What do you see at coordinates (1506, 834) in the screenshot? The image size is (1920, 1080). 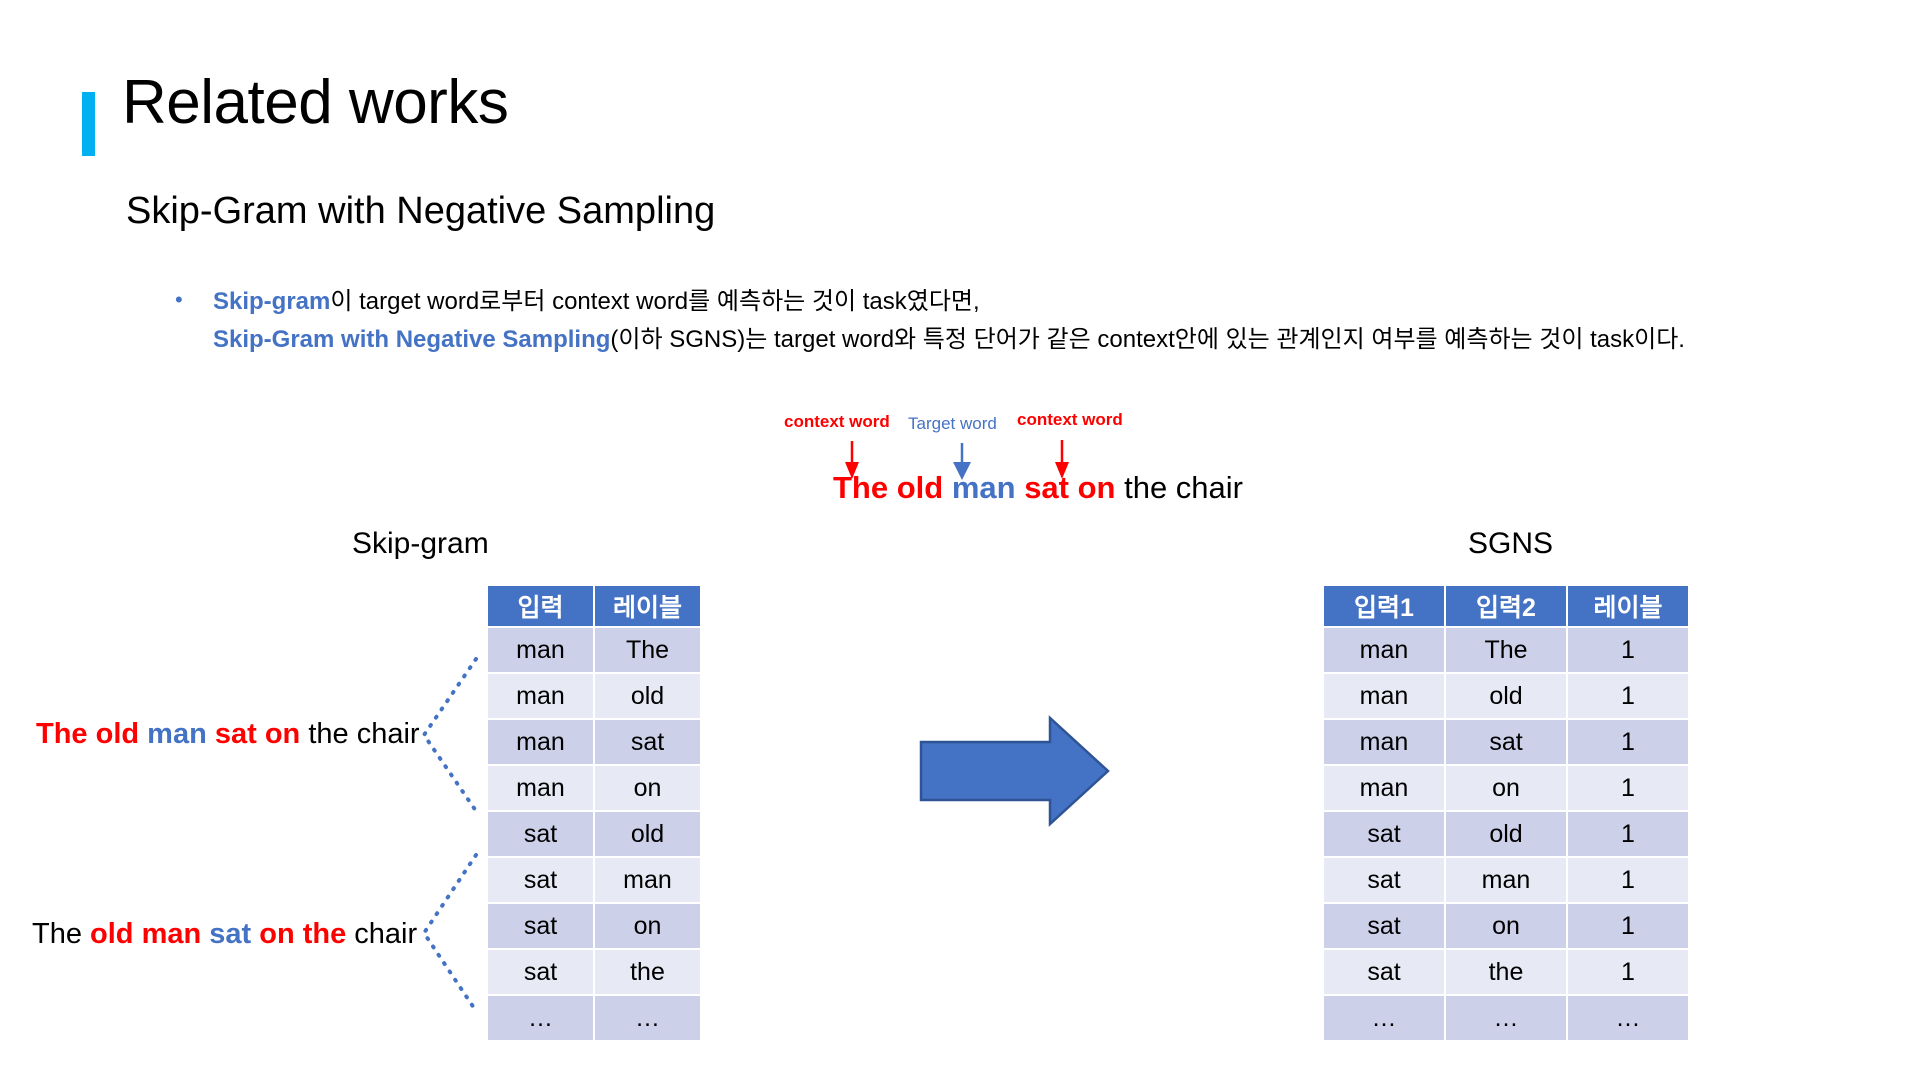 I see `table-row: sat old 1` at bounding box center [1506, 834].